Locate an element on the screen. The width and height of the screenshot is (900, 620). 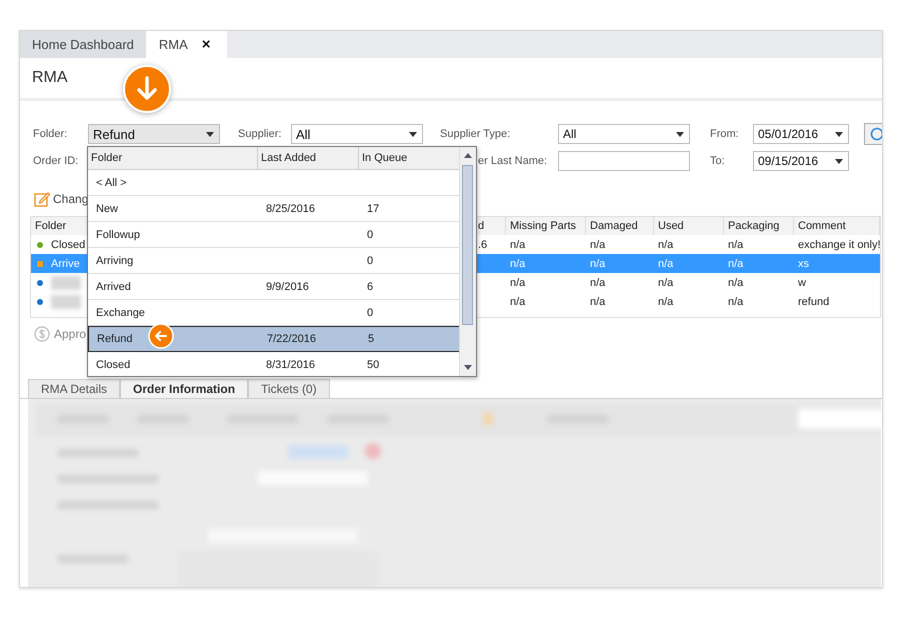
queue-count: 5 is located at coordinates (371, 339).